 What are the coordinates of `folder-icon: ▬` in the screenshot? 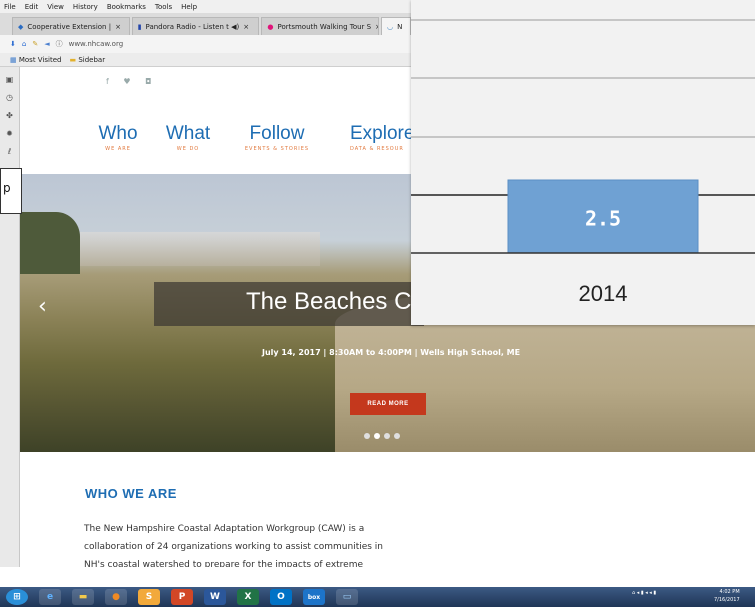 It's located at (73, 59).